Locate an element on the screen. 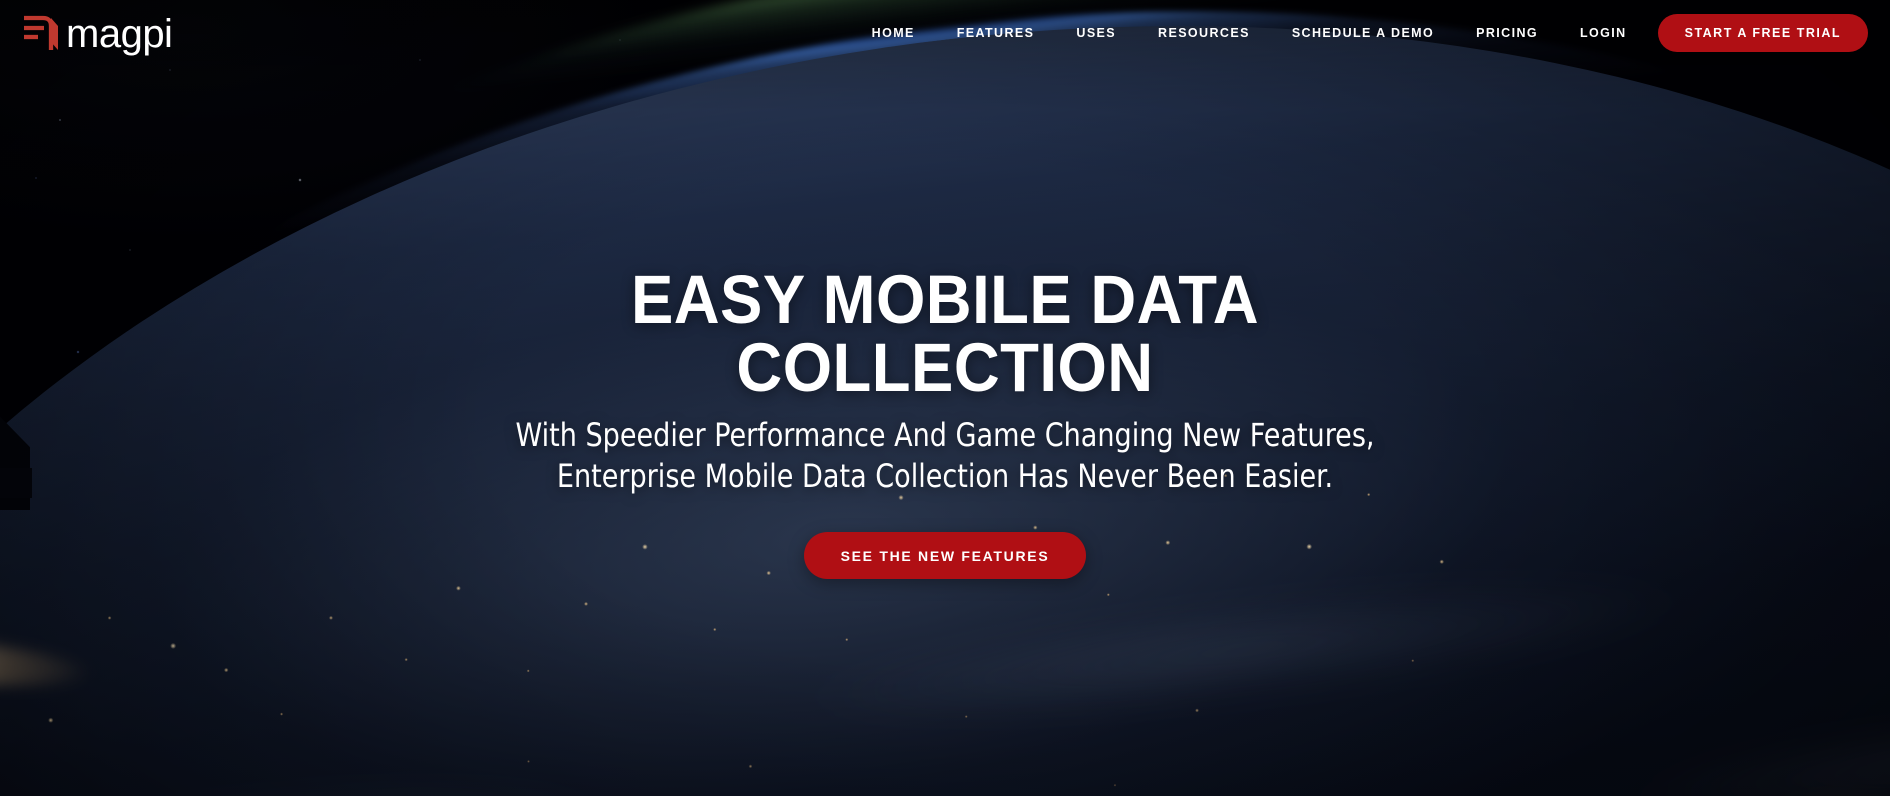 The image size is (1890, 796). brand-logo-link: magpi is located at coordinates (94, 33).